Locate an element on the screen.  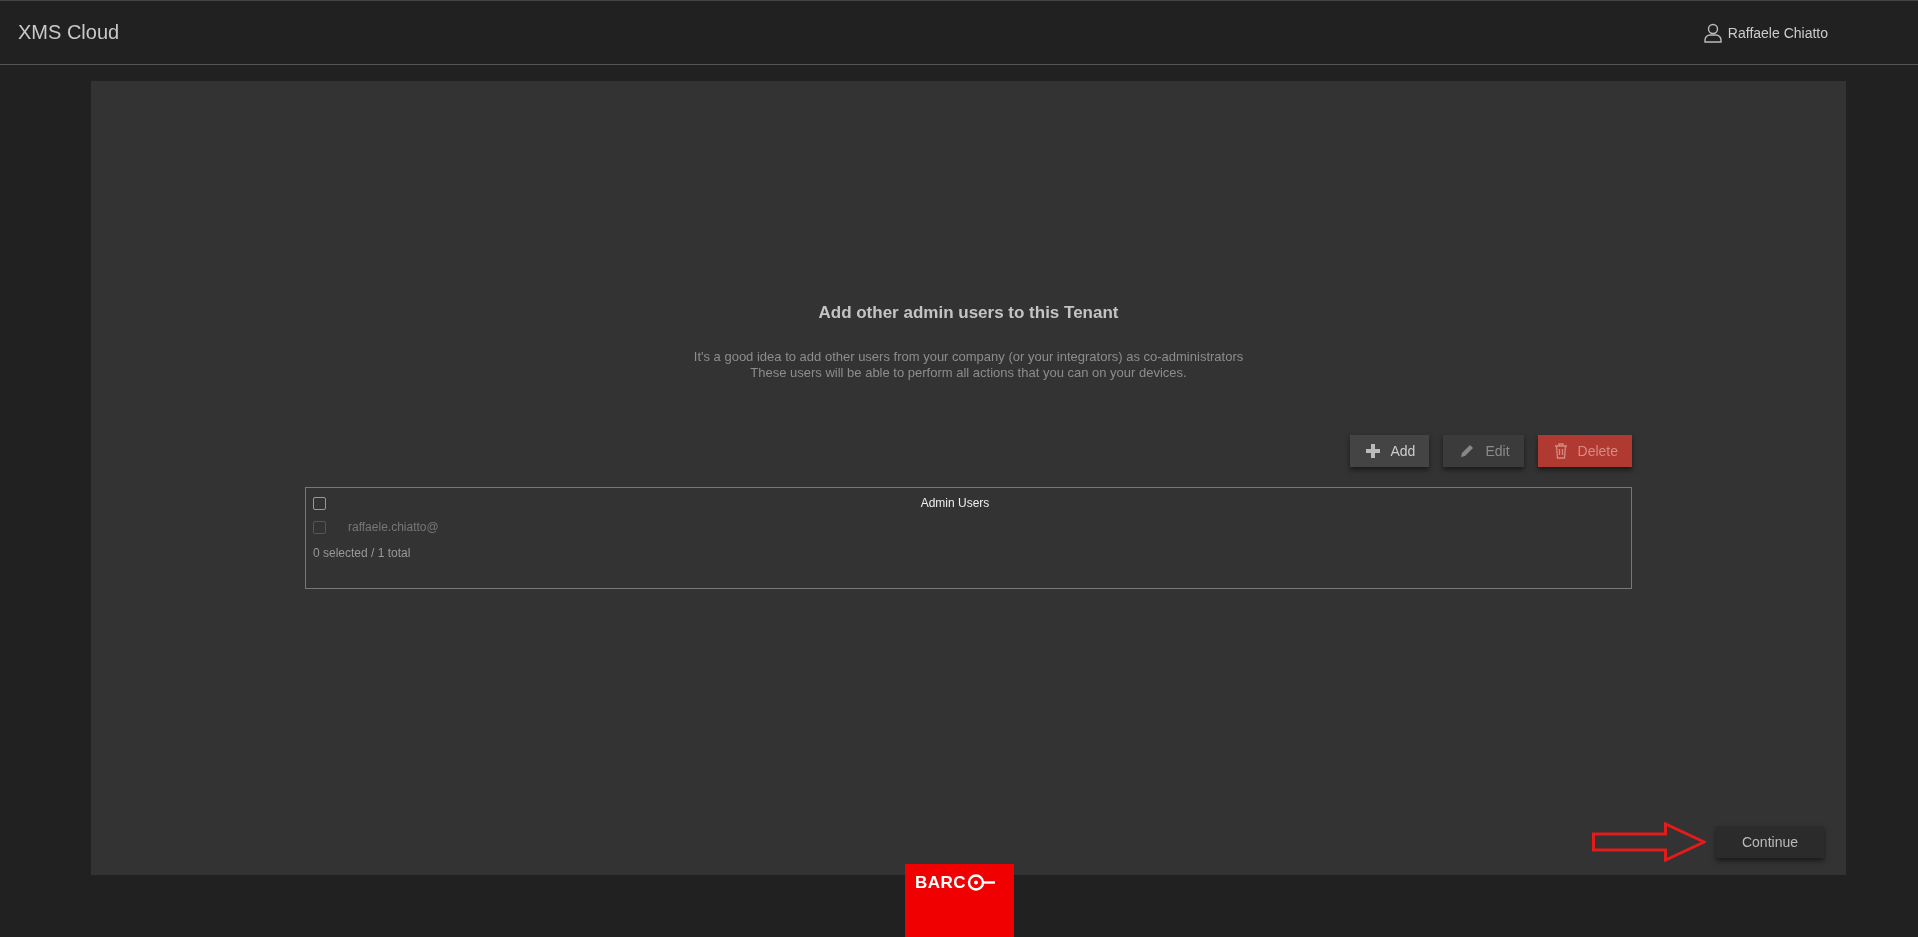
selection-count: 0 selected / 1 total is located at coordinates (362, 553).